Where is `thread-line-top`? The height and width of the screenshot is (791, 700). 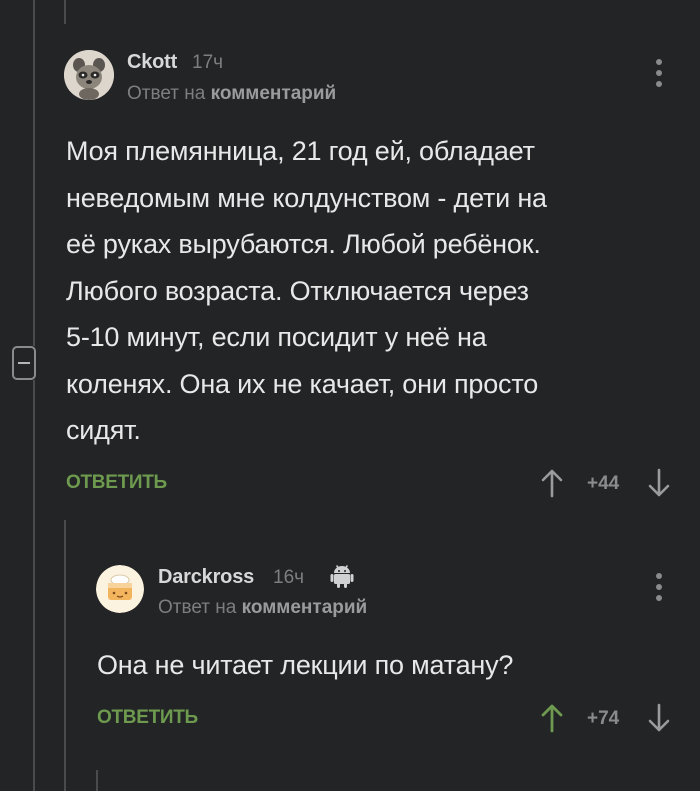 thread-line-top is located at coordinates (65, 12).